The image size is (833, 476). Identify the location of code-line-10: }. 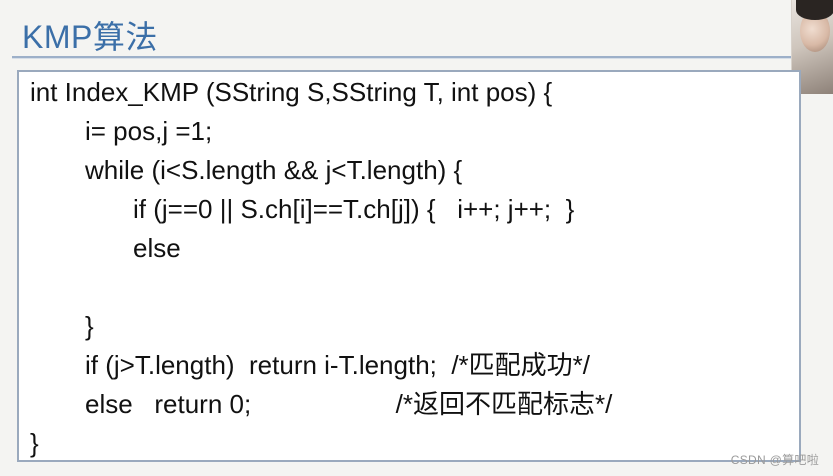
(34, 443).